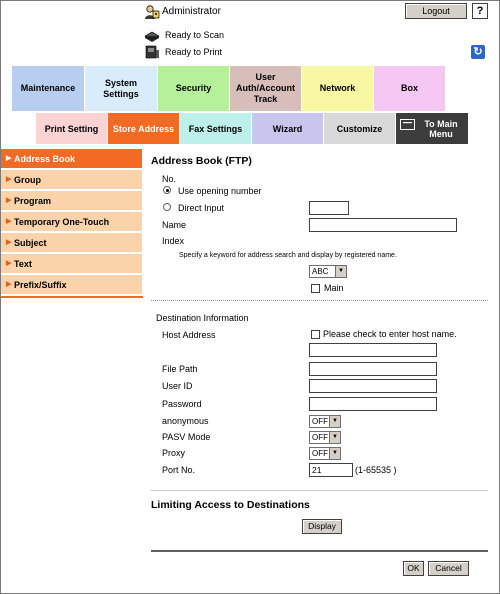 This screenshot has height=594, width=500. What do you see at coordinates (169, 179) in the screenshot?
I see `no-label: No.` at bounding box center [169, 179].